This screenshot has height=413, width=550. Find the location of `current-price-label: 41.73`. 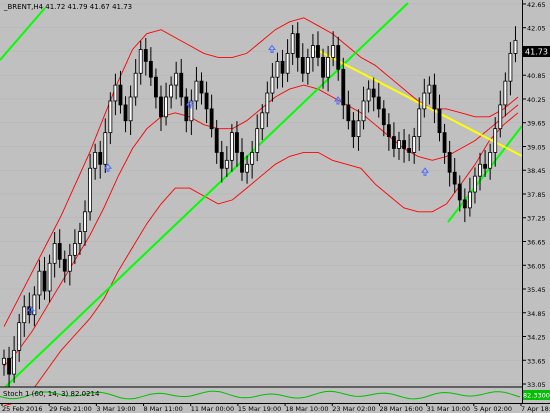

current-price-label: 41.73 is located at coordinates (536, 51).